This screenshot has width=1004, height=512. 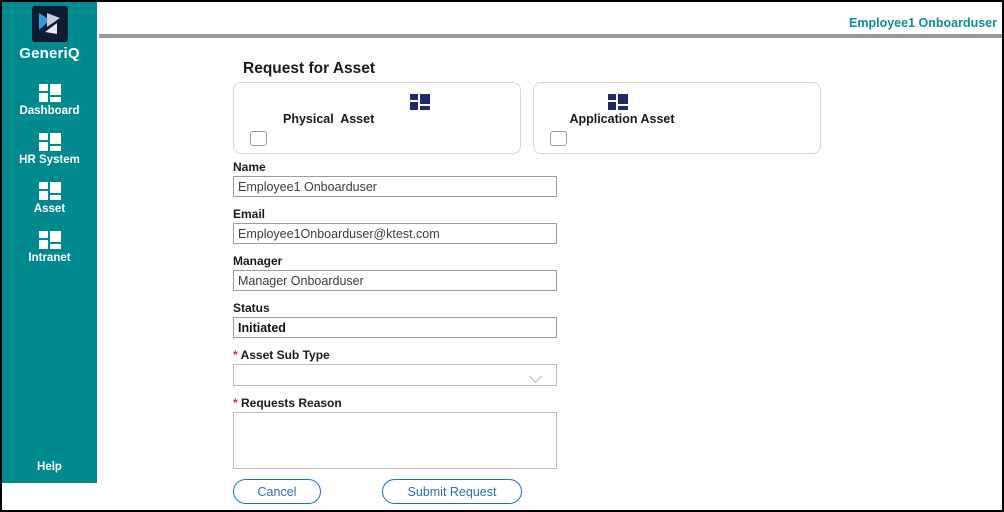 I want to click on asset-sub-type-label: * Asset Sub Type, so click(x=281, y=355).